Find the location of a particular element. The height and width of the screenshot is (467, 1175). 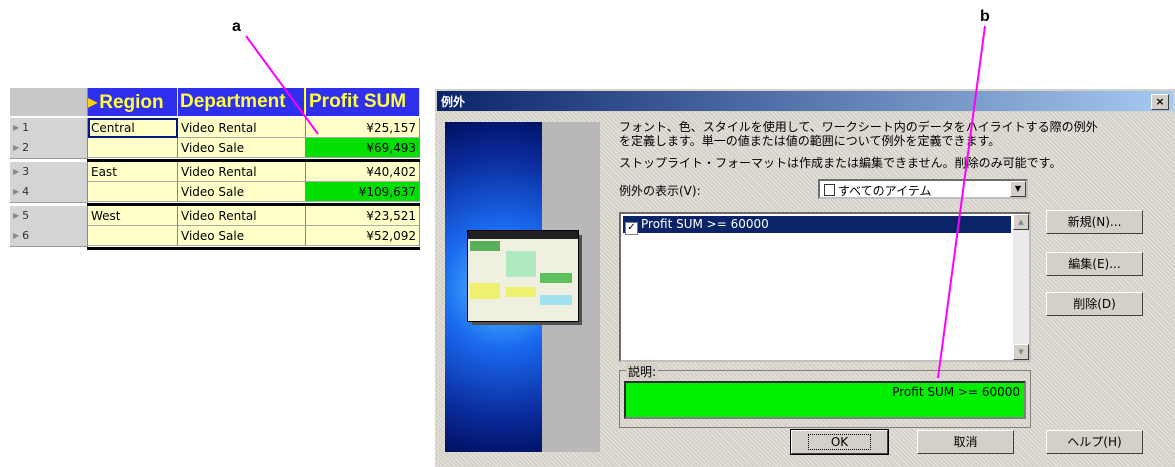

close-button: × is located at coordinates (1160, 102).